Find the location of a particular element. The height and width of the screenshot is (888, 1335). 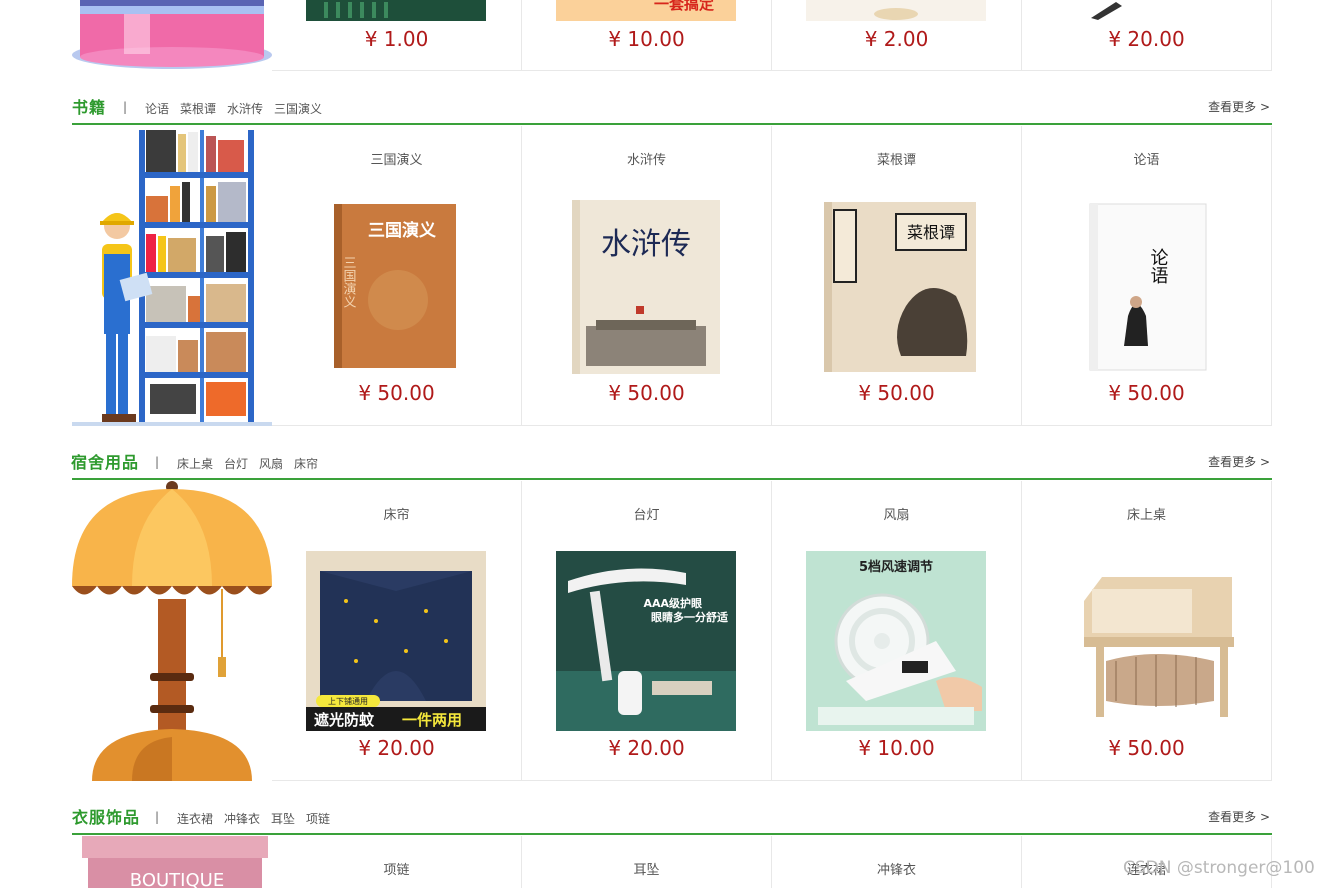

image-caption: 一件两用 is located at coordinates (432, 720).